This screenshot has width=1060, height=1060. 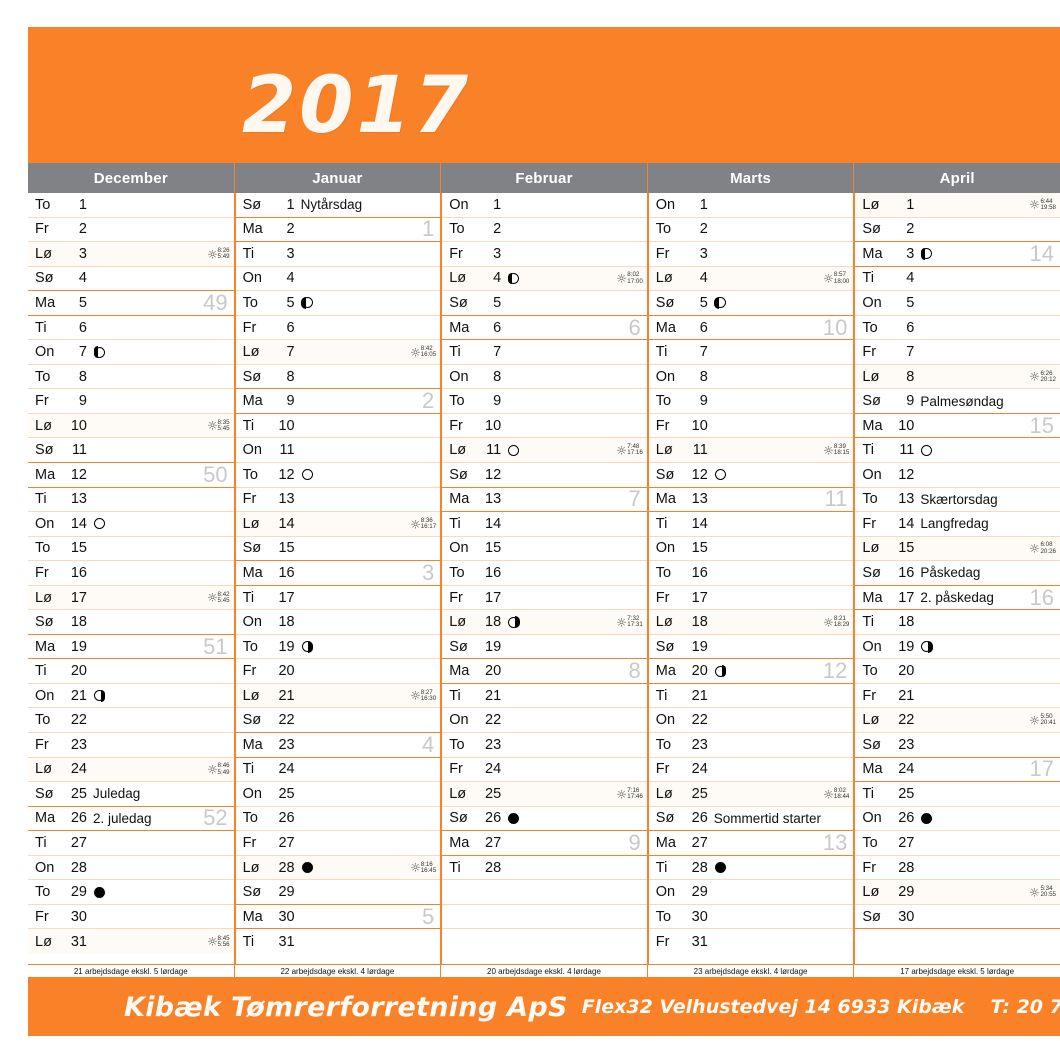 What do you see at coordinates (131, 868) in the screenshot?
I see `day-row: On 28` at bounding box center [131, 868].